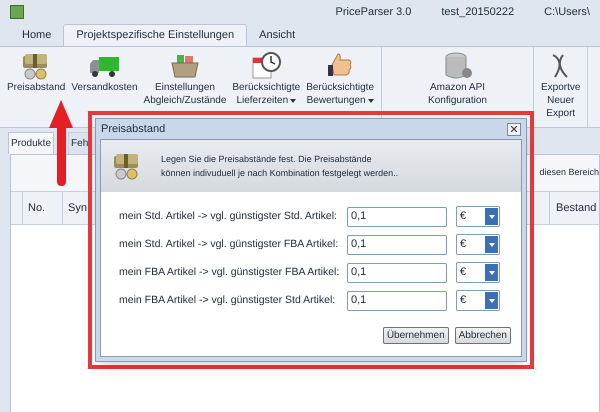  What do you see at coordinates (227, 300) in the screenshot?
I see `row-label: mein FBA Artikel -> vgl. günstigster Std Artikel:` at bounding box center [227, 300].